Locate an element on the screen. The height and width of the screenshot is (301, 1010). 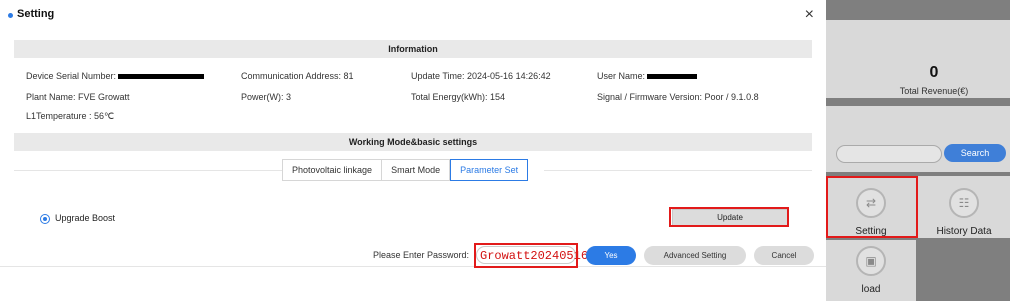
bg-search-button: Search is located at coordinates (975, 153).